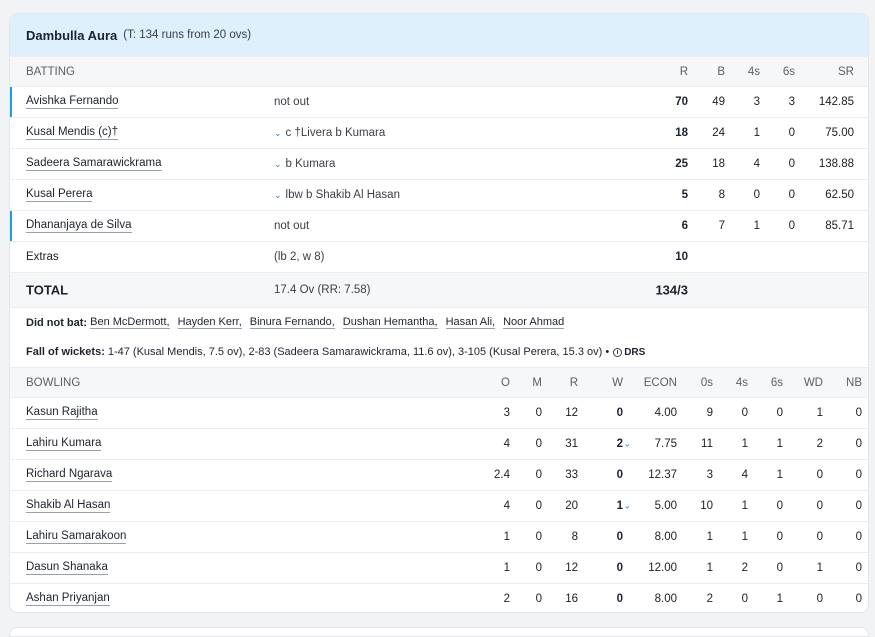 This screenshot has height=637, width=875. I want to click on info-icon, so click(618, 352).